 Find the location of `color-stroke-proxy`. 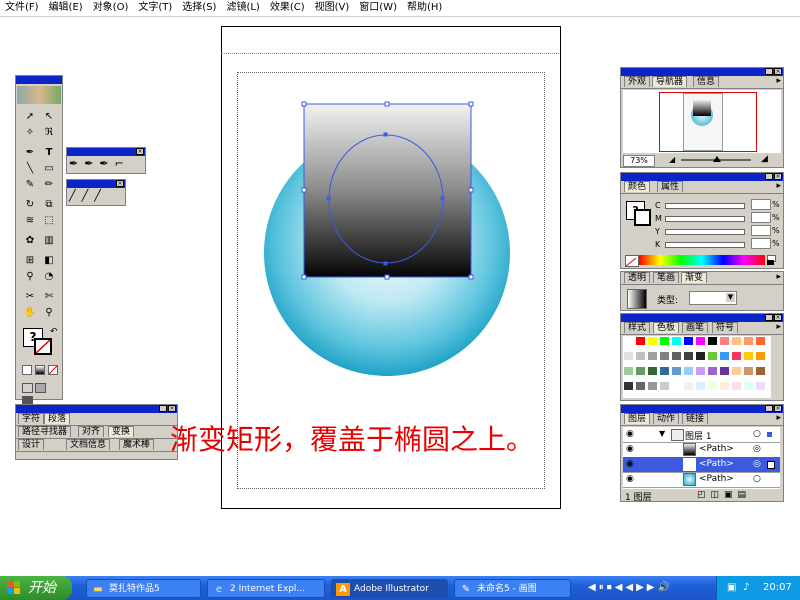

color-stroke-proxy is located at coordinates (642, 217).